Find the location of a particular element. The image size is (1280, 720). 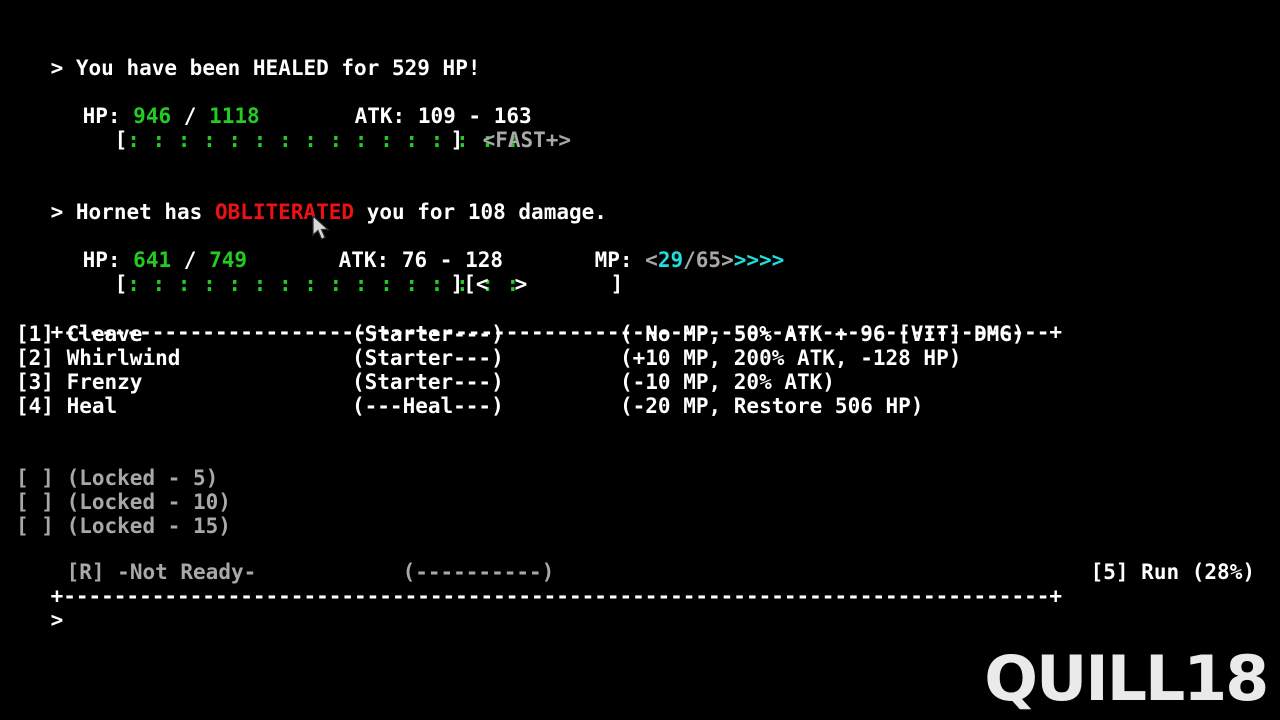

skill-detail-2: (+10 MP, 200% ATK, -128 HP) is located at coordinates (790, 358).